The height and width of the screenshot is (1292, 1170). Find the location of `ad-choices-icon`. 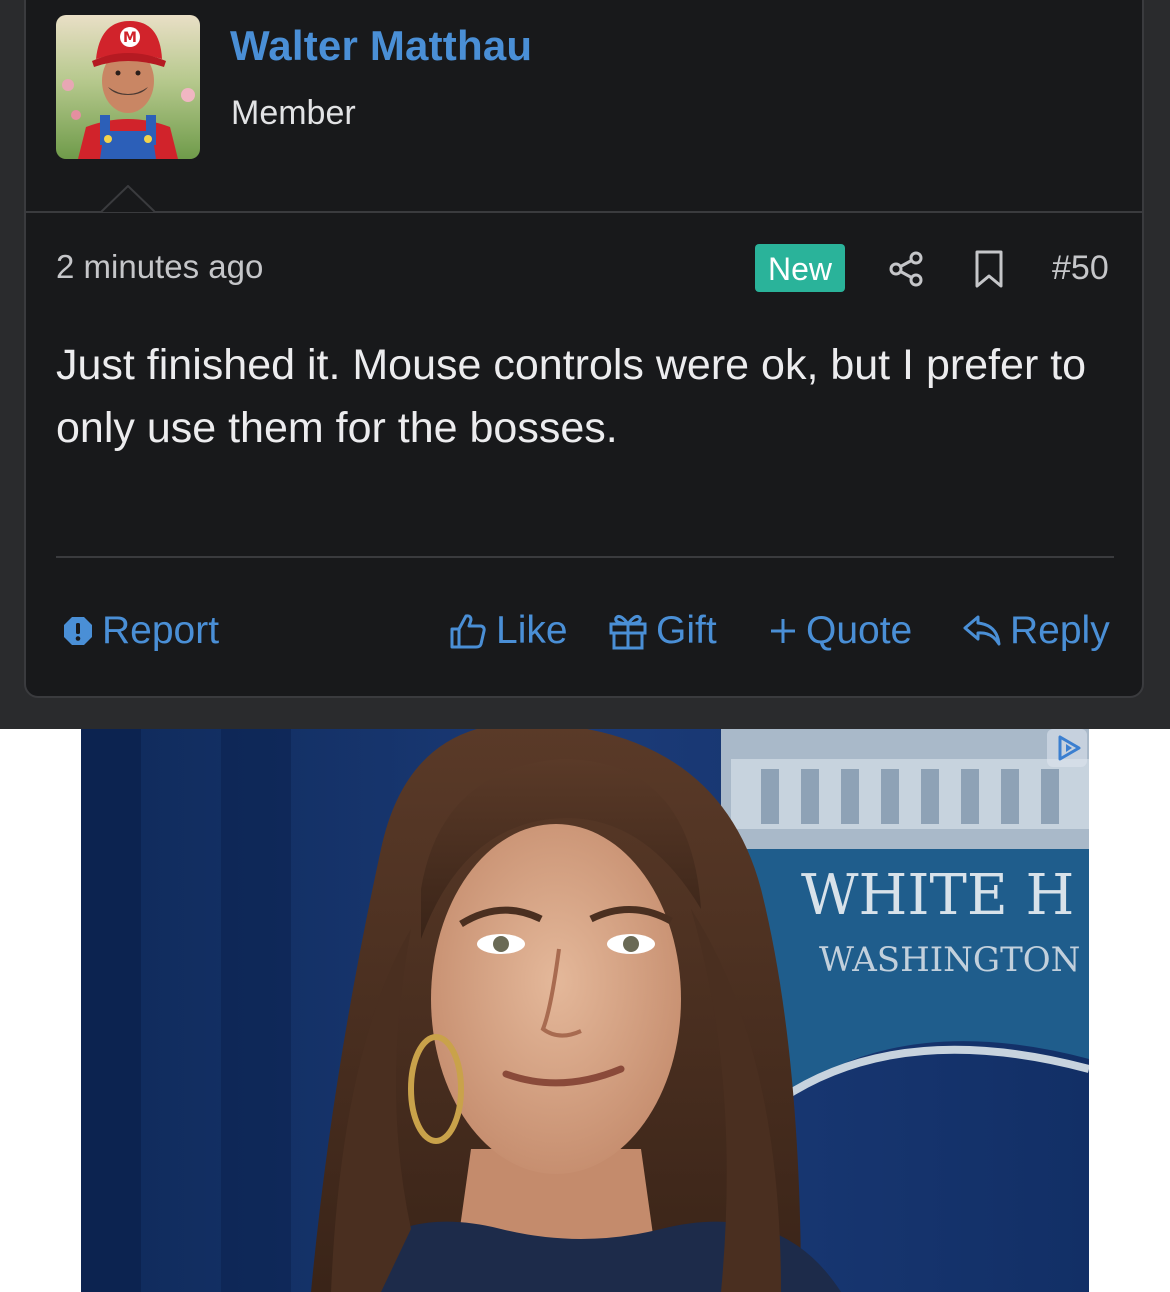

ad-choices-icon is located at coordinates (1067, 748).